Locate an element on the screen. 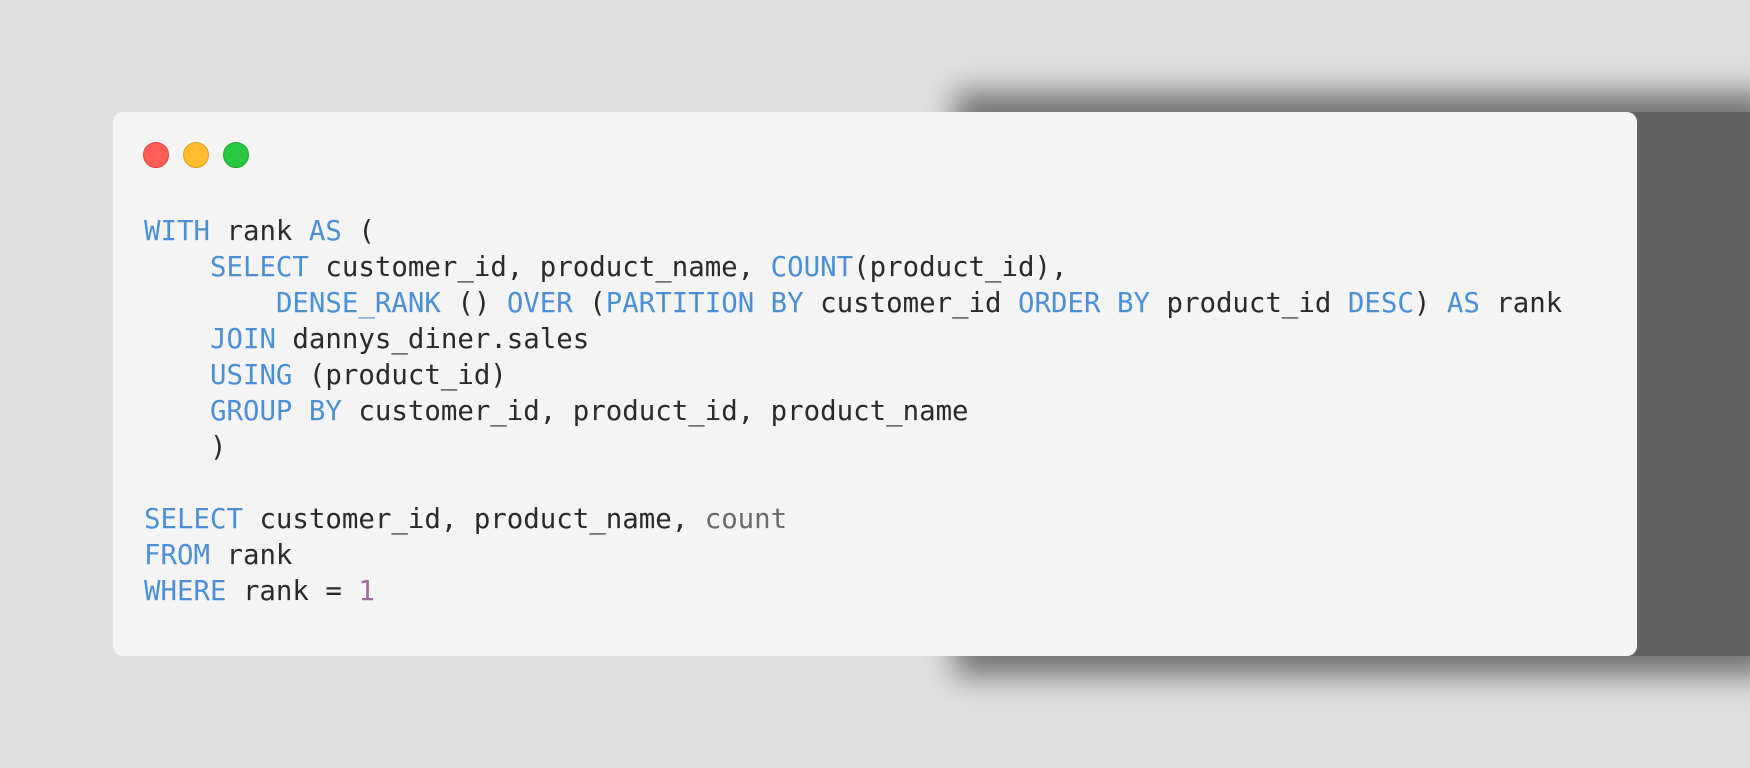 The image size is (1750, 768). code-token-keyword: COUNT is located at coordinates (812, 267).